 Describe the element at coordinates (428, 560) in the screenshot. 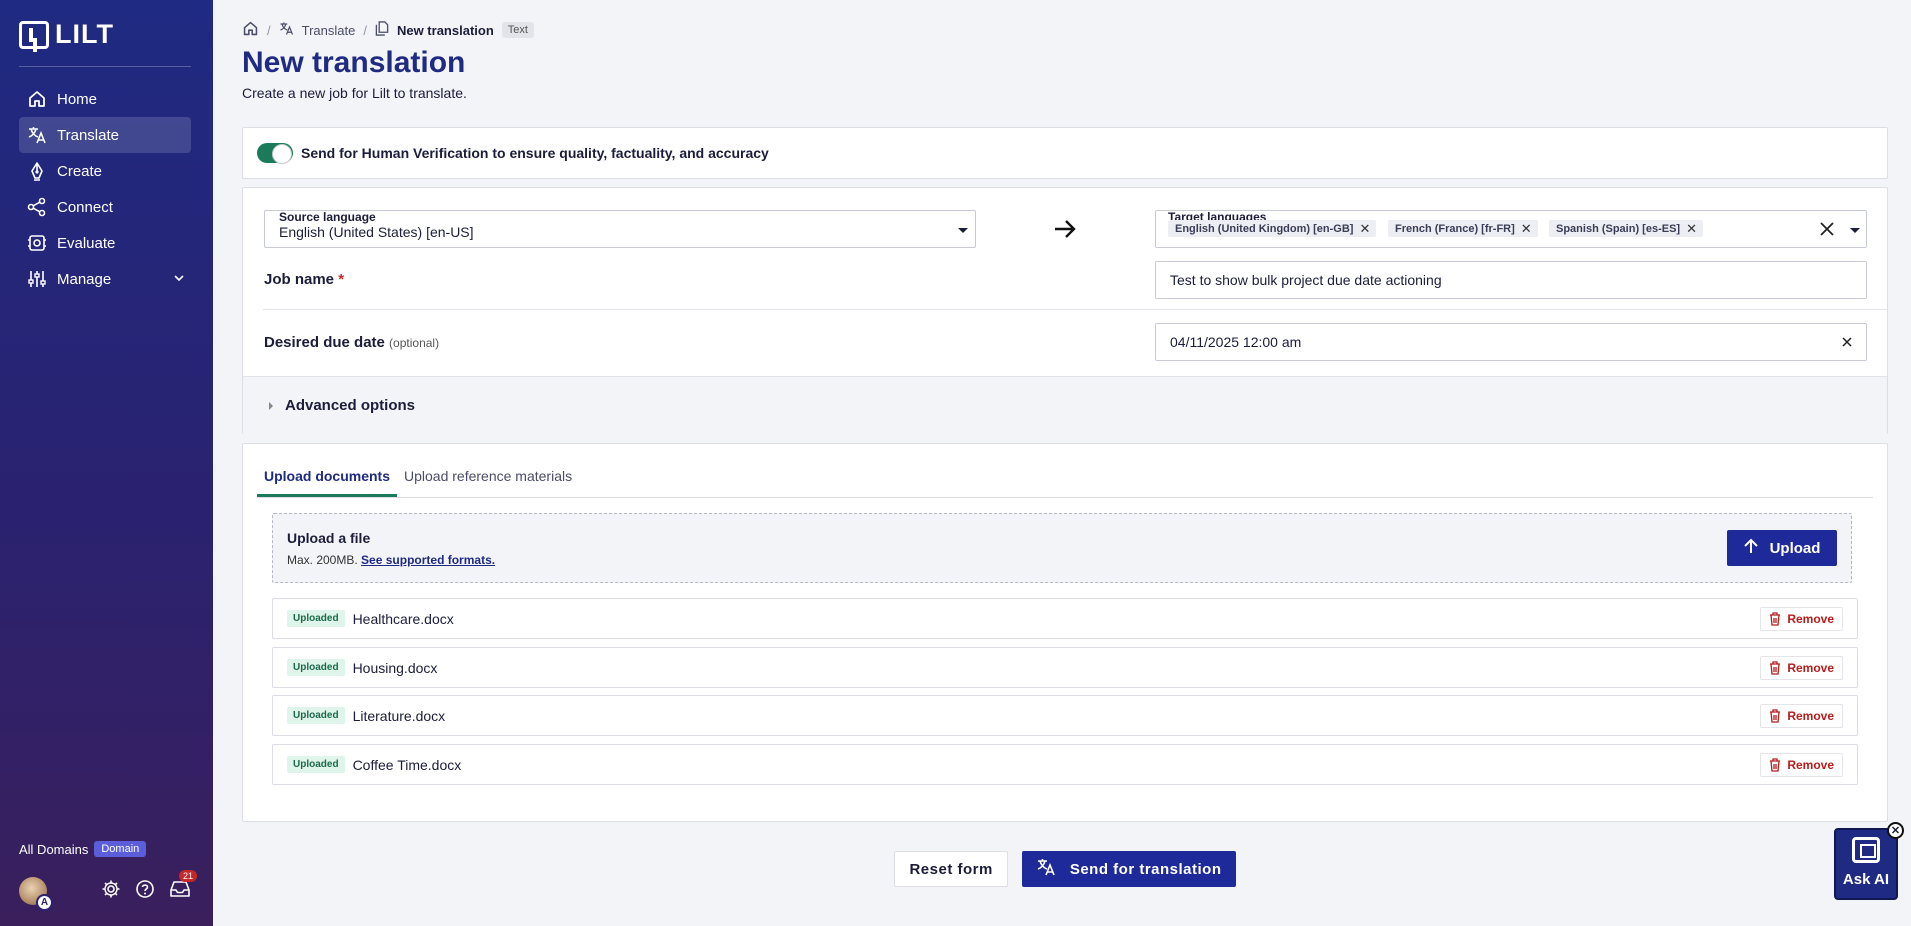

I see `supported-formats-link: See supported formats.` at that location.